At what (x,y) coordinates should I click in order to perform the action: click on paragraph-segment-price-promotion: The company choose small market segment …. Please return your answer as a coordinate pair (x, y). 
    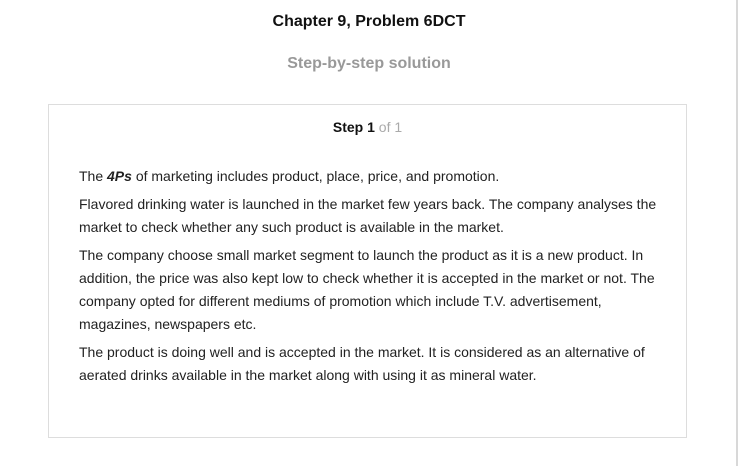
    Looking at the image, I should click on (367, 289).